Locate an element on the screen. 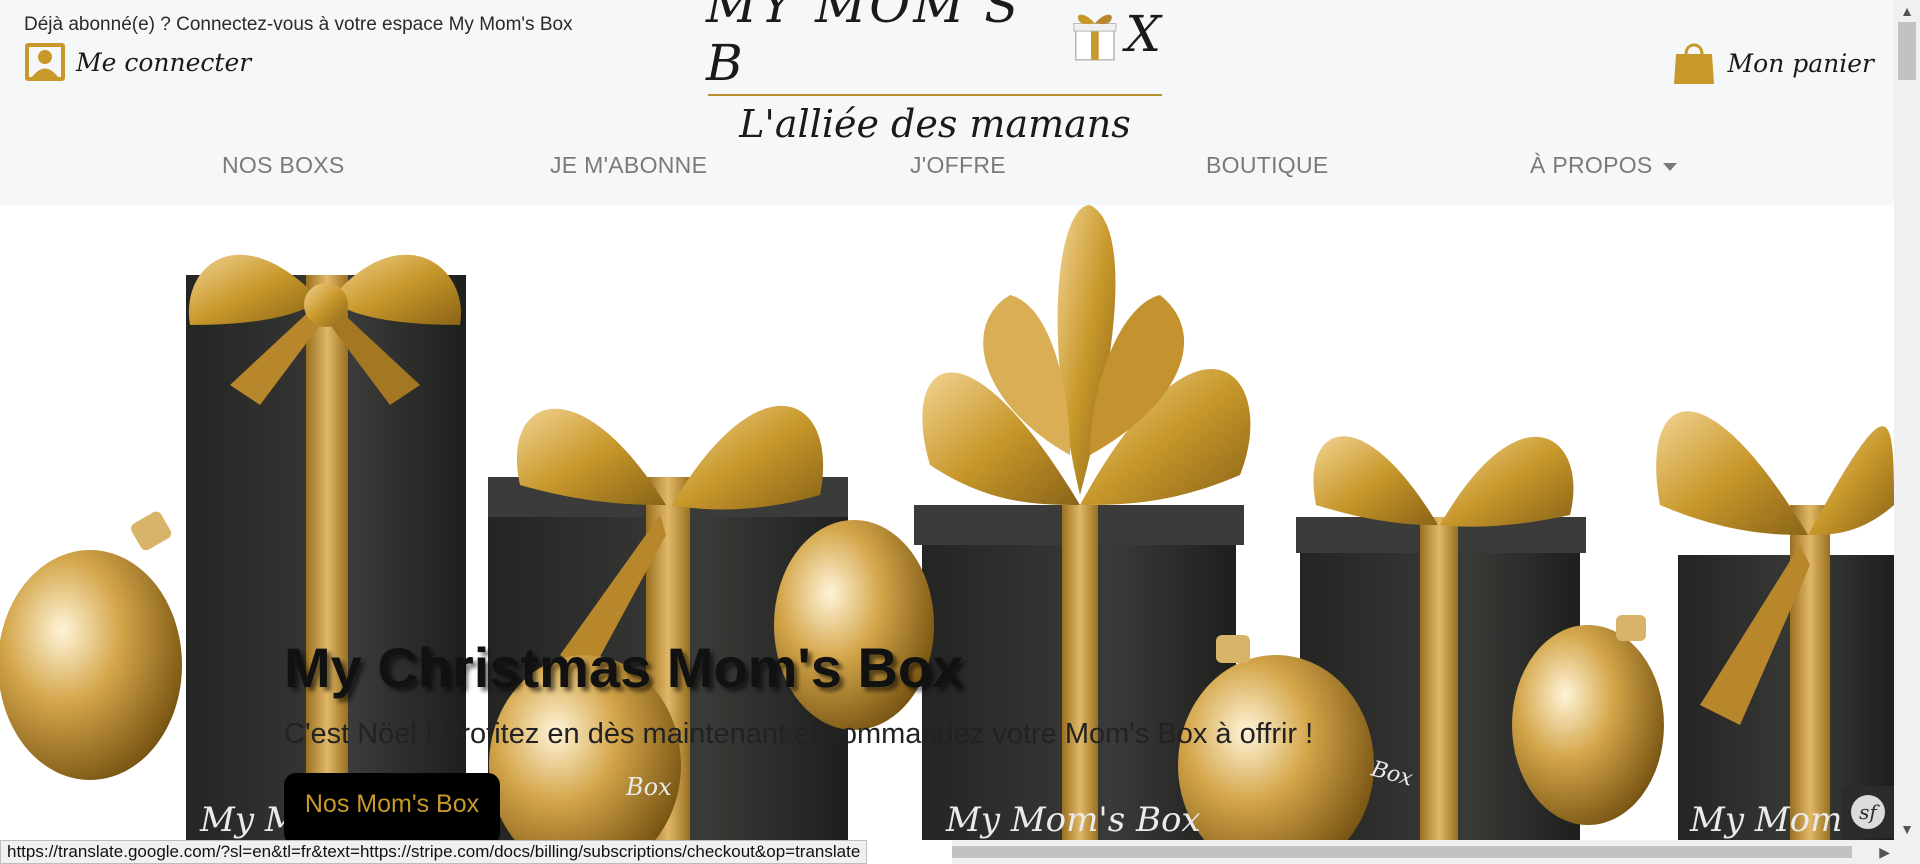  symfony-logo-icon: sf is located at coordinates (1868, 812).